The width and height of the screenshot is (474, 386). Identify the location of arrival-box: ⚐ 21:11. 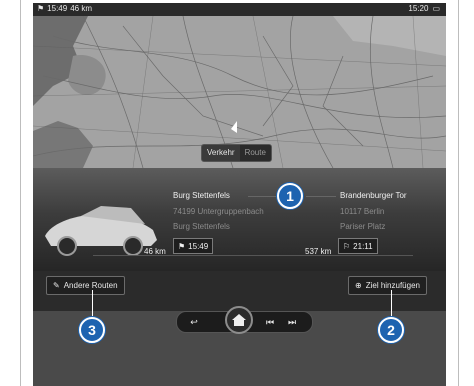
(358, 246).